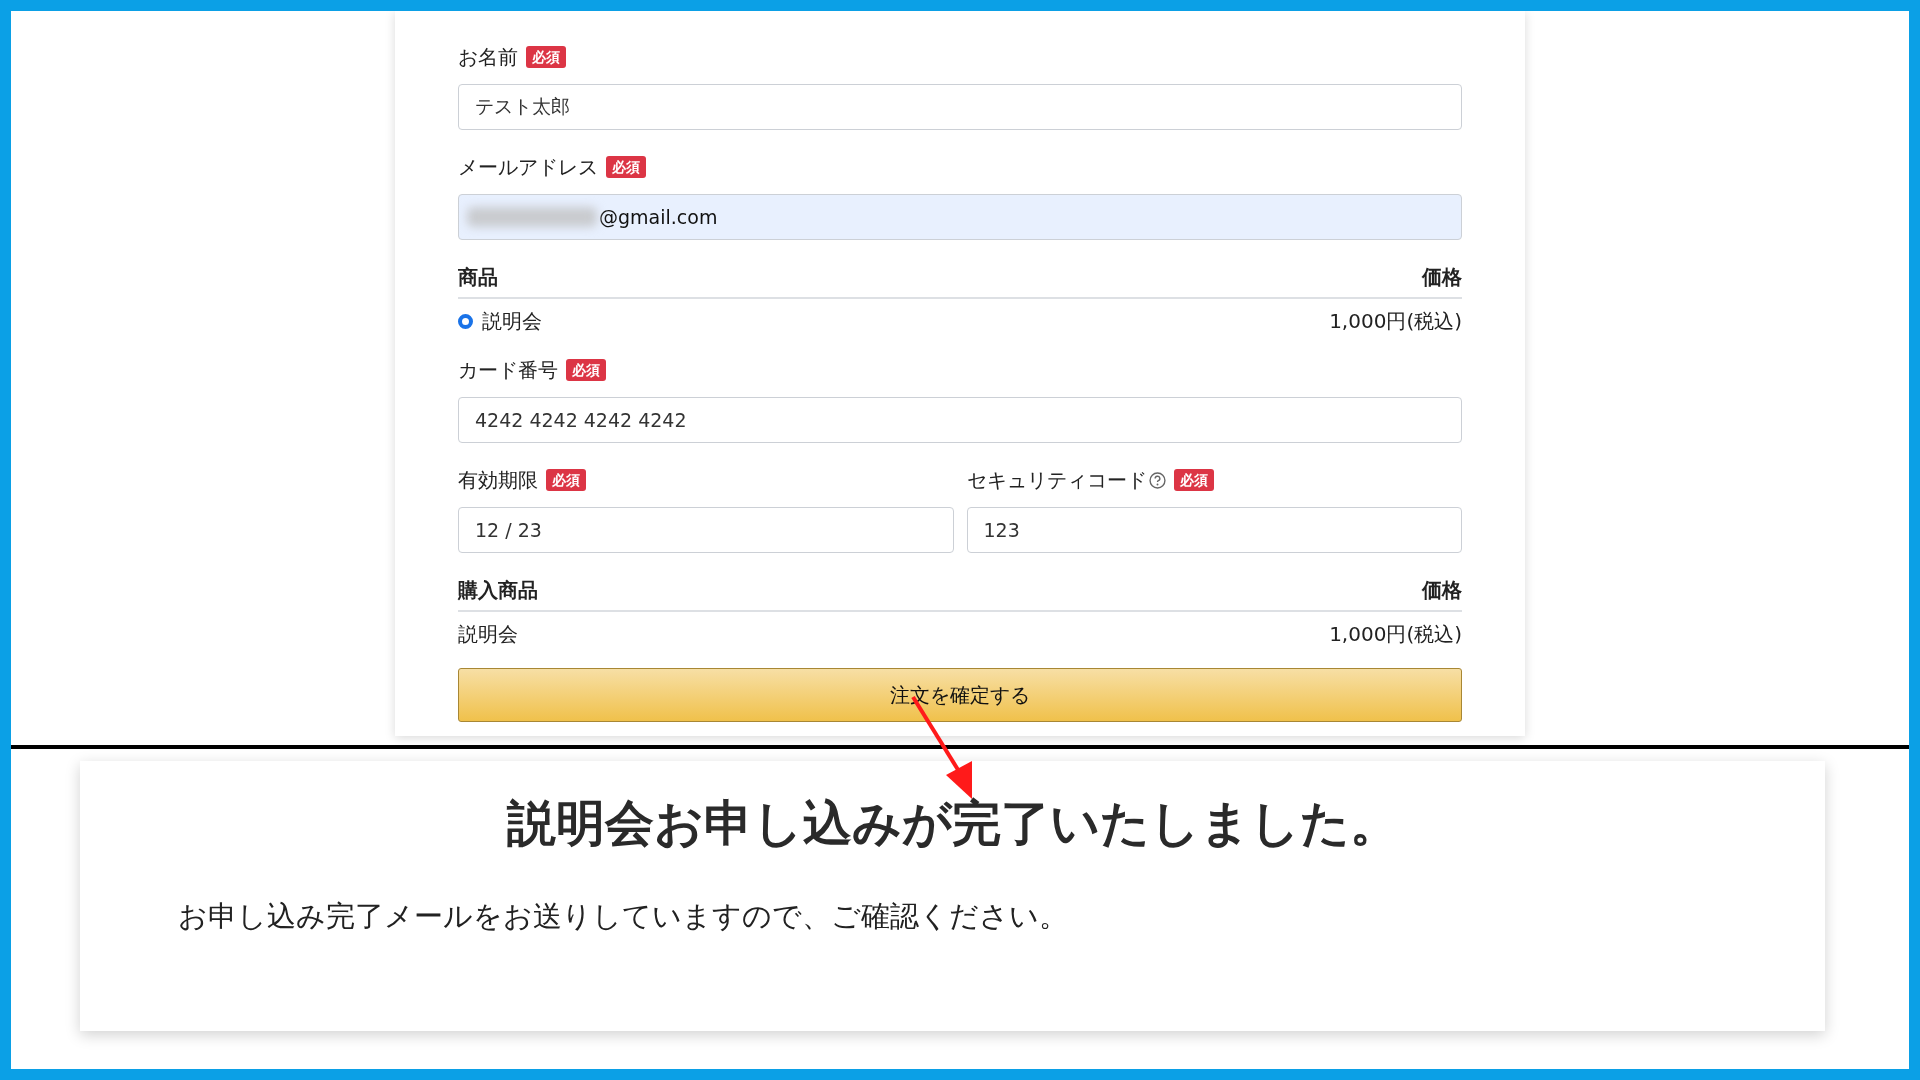 The image size is (1920, 1080). I want to click on field-label: お名前, so click(488, 57).